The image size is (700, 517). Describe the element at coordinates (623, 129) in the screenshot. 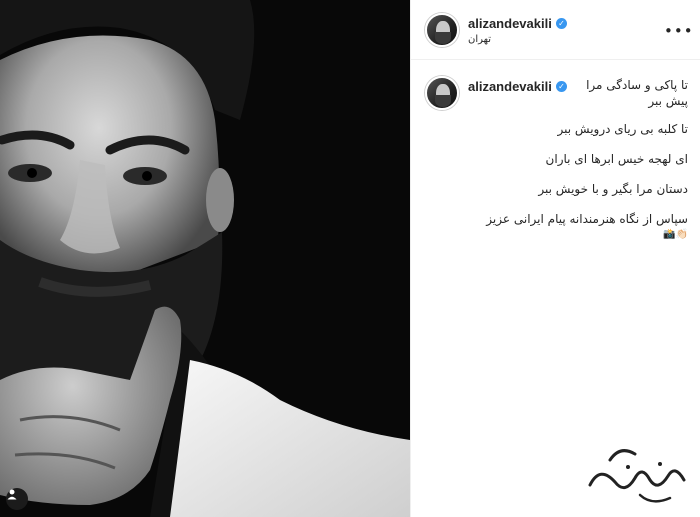

I see `caption-line: تا کلبه بی ریای درویش ببر` at that location.